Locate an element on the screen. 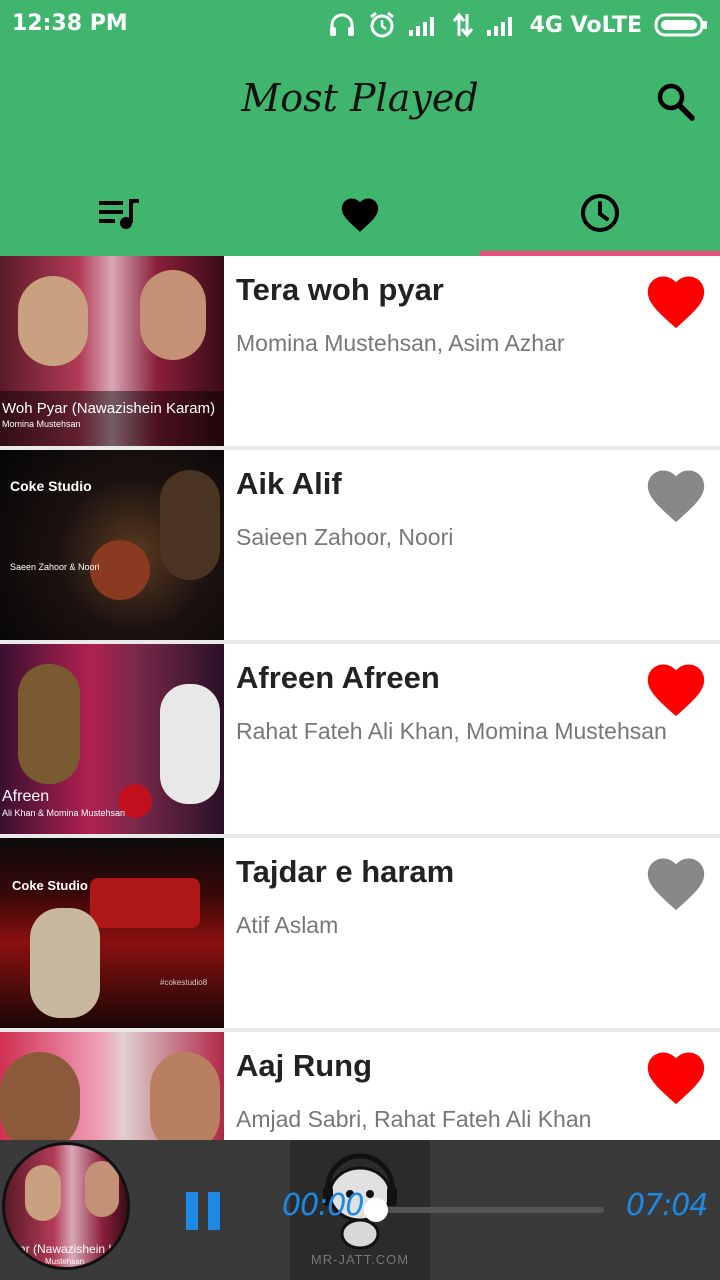  battery-icon is located at coordinates (680, 25).